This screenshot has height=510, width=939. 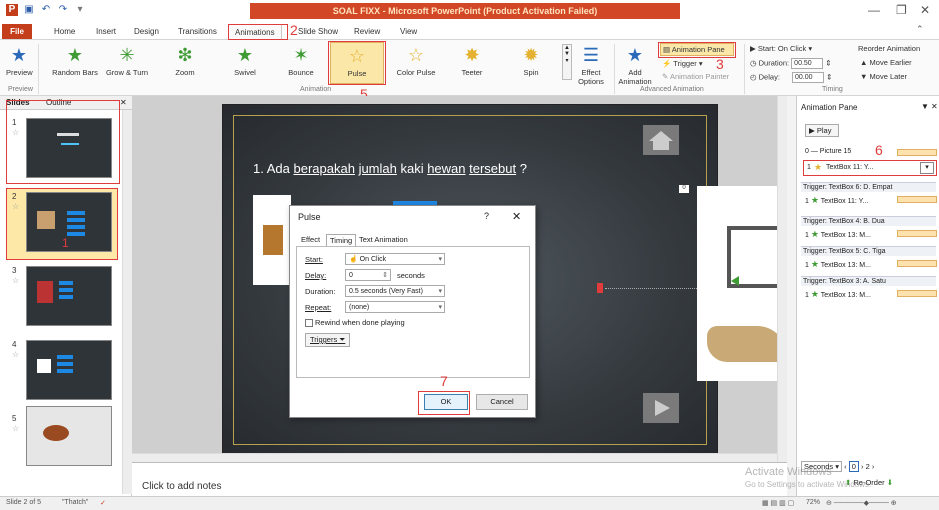 What do you see at coordinates (18, 102) in the screenshot?
I see `tab-slides: Slides` at bounding box center [18, 102].